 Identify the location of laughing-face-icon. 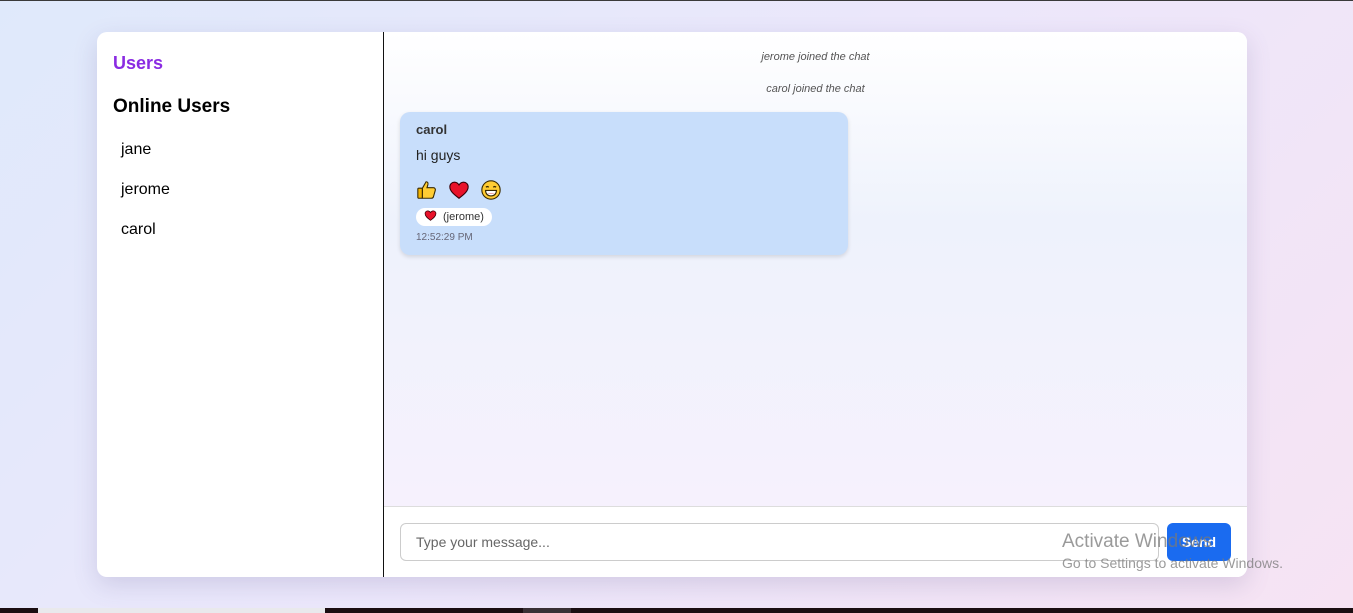
(491, 190).